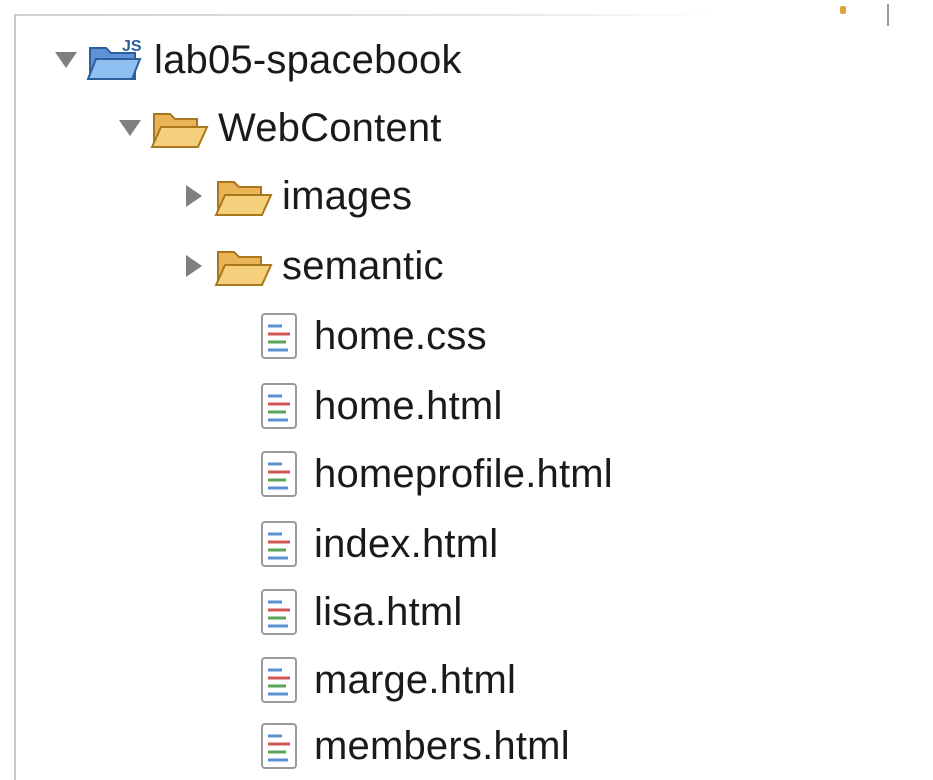 The width and height of the screenshot is (933, 780). I want to click on tree-item-label: homeprofile.html, so click(463, 473).